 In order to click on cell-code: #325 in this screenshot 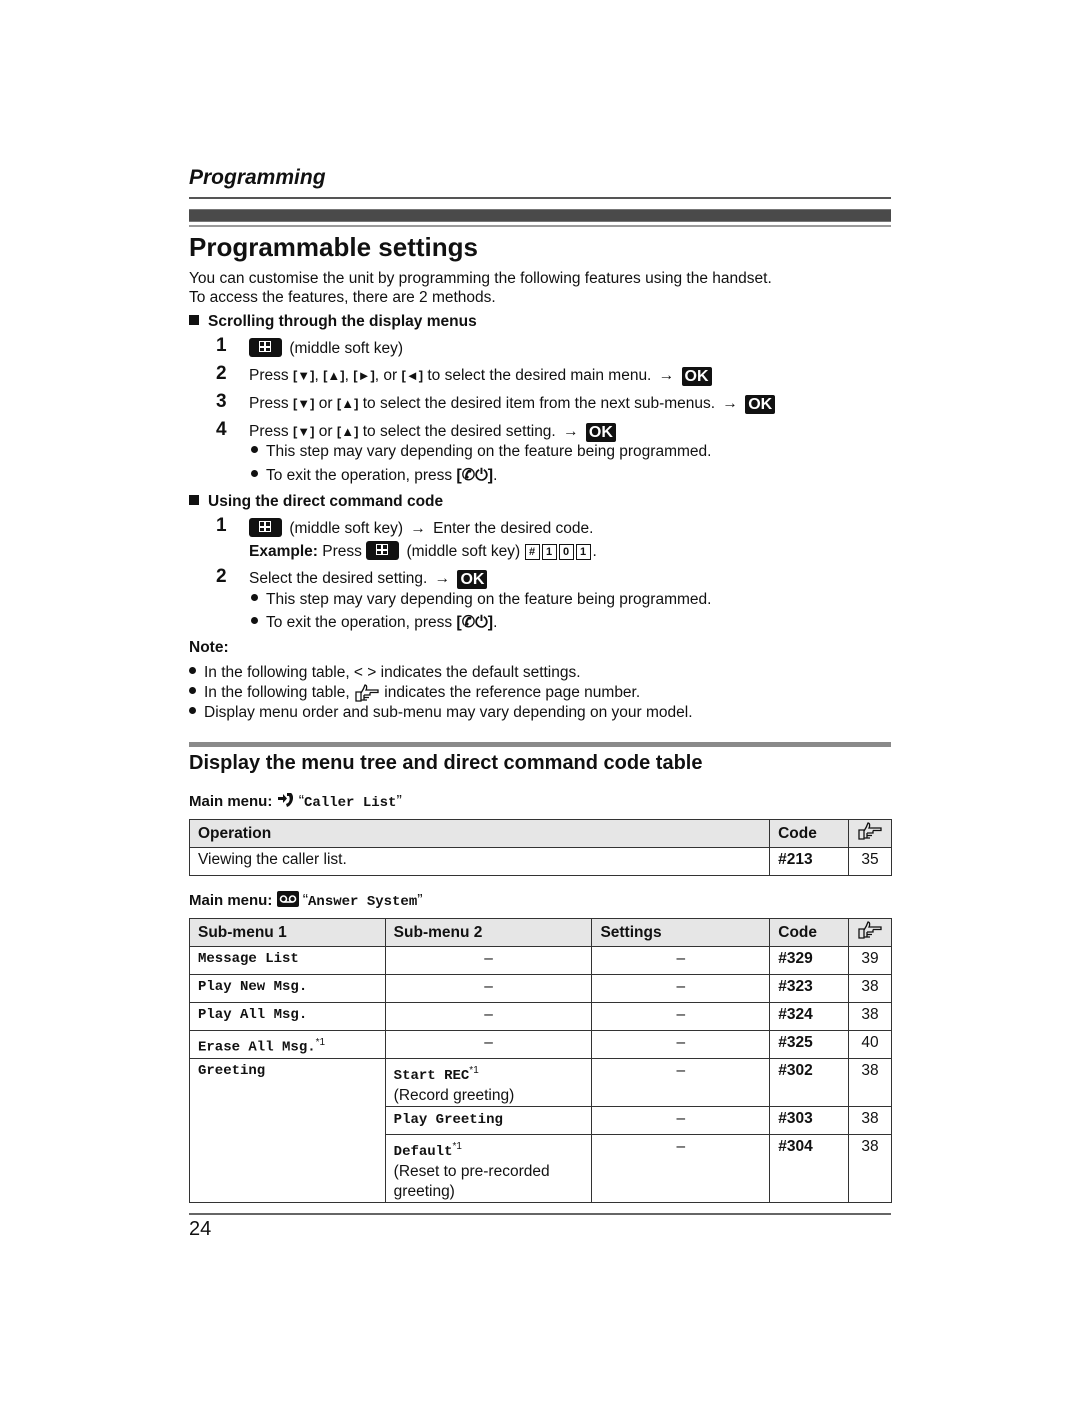, I will do `click(809, 1044)`.